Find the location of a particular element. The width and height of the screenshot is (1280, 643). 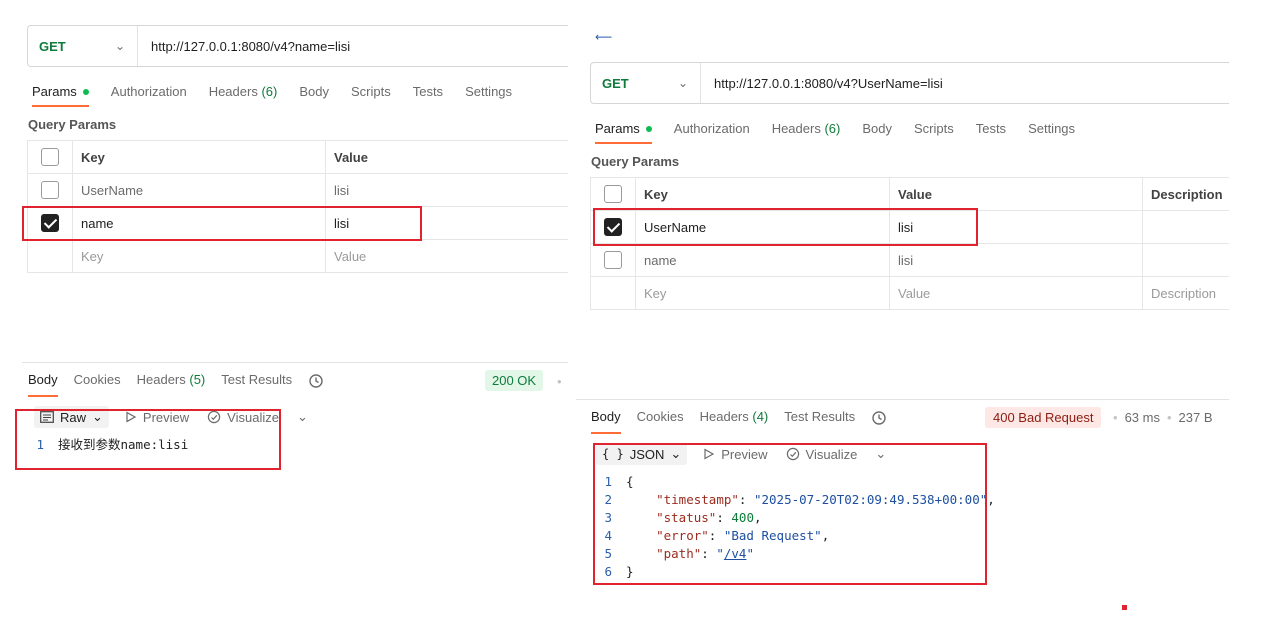

table-header-row: Key Value Description is located at coordinates (909, 194).